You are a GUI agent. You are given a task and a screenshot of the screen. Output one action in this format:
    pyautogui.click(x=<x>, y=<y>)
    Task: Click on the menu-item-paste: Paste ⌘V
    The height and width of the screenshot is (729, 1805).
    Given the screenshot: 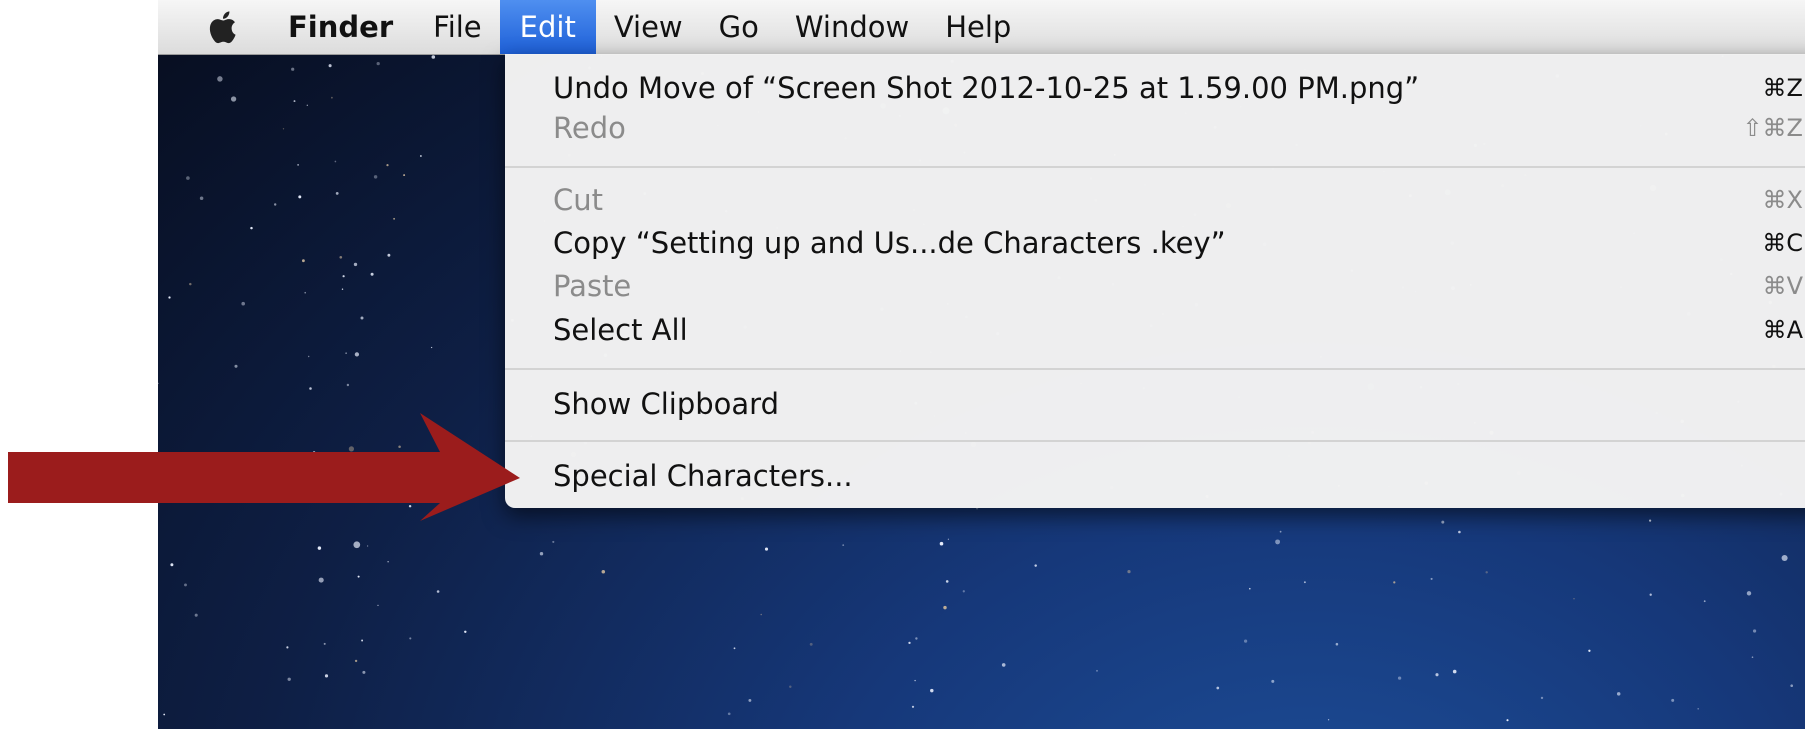 What is the action you would take?
    pyautogui.click(x=1179, y=286)
    